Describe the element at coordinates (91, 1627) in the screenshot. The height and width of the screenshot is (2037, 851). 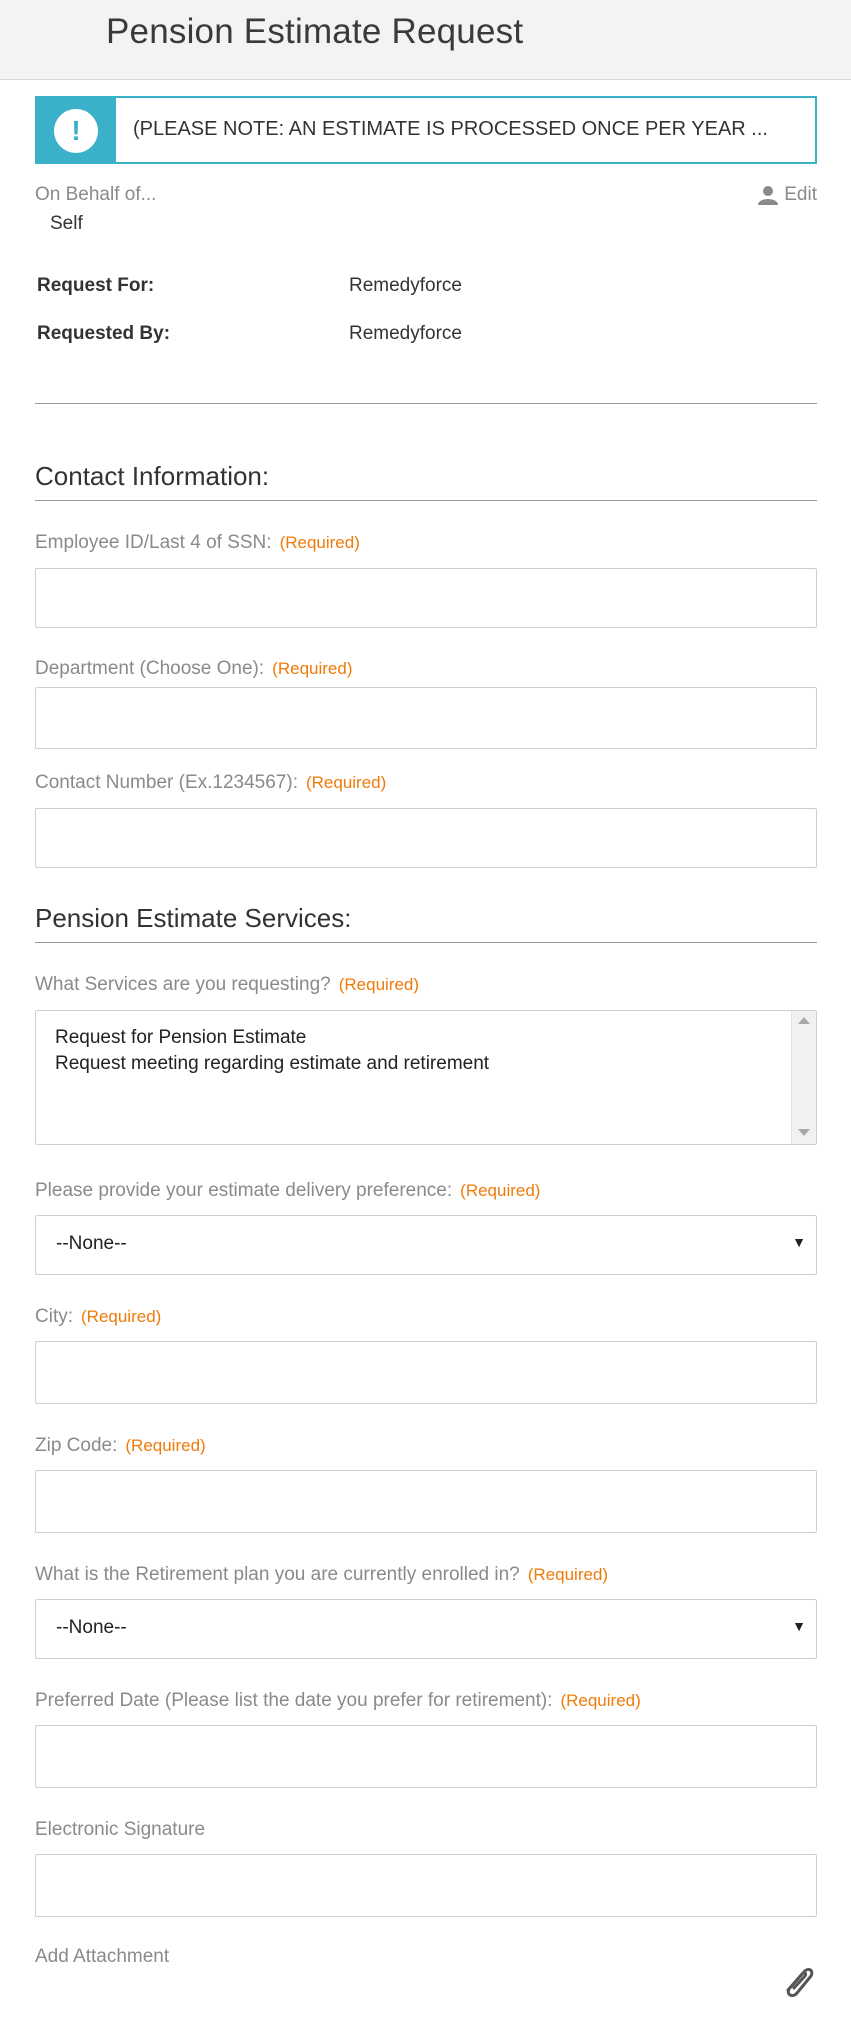
I see `retirement-plan-value: --None--` at that location.